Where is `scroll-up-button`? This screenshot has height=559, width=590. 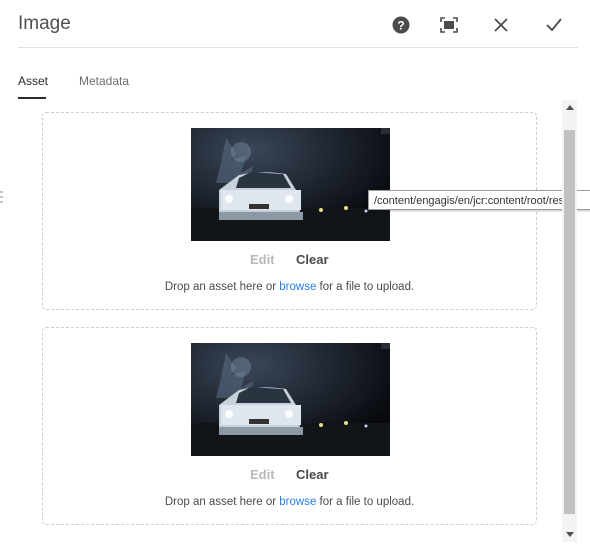 scroll-up-button is located at coordinates (569, 107).